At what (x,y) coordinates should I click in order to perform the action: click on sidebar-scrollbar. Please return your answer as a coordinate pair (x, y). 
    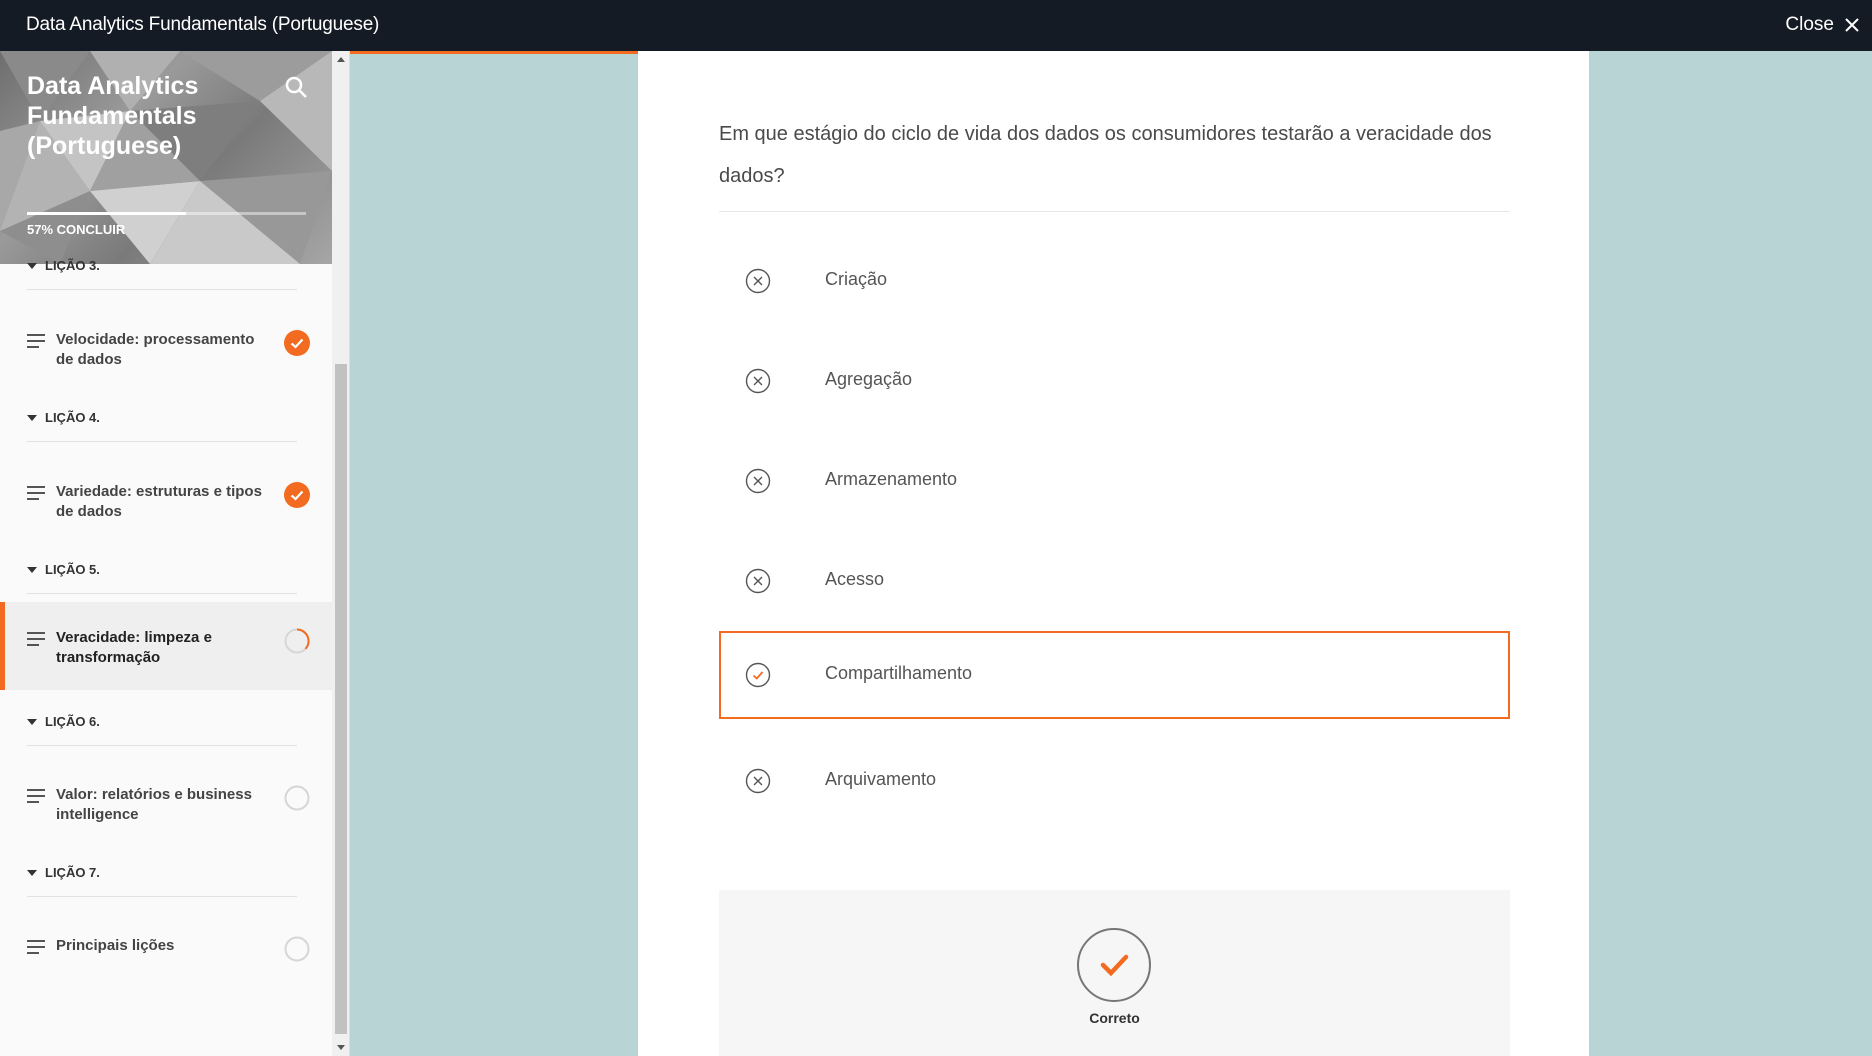
    Looking at the image, I should click on (341, 553).